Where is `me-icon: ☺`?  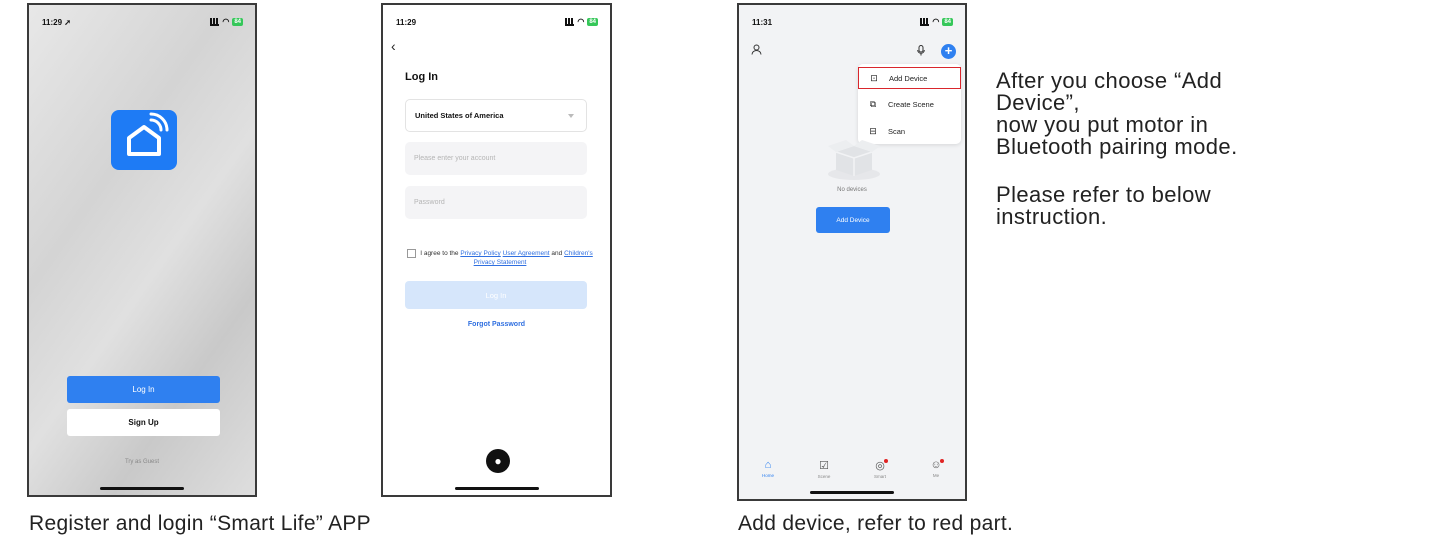 me-icon: ☺ is located at coordinates (936, 465).